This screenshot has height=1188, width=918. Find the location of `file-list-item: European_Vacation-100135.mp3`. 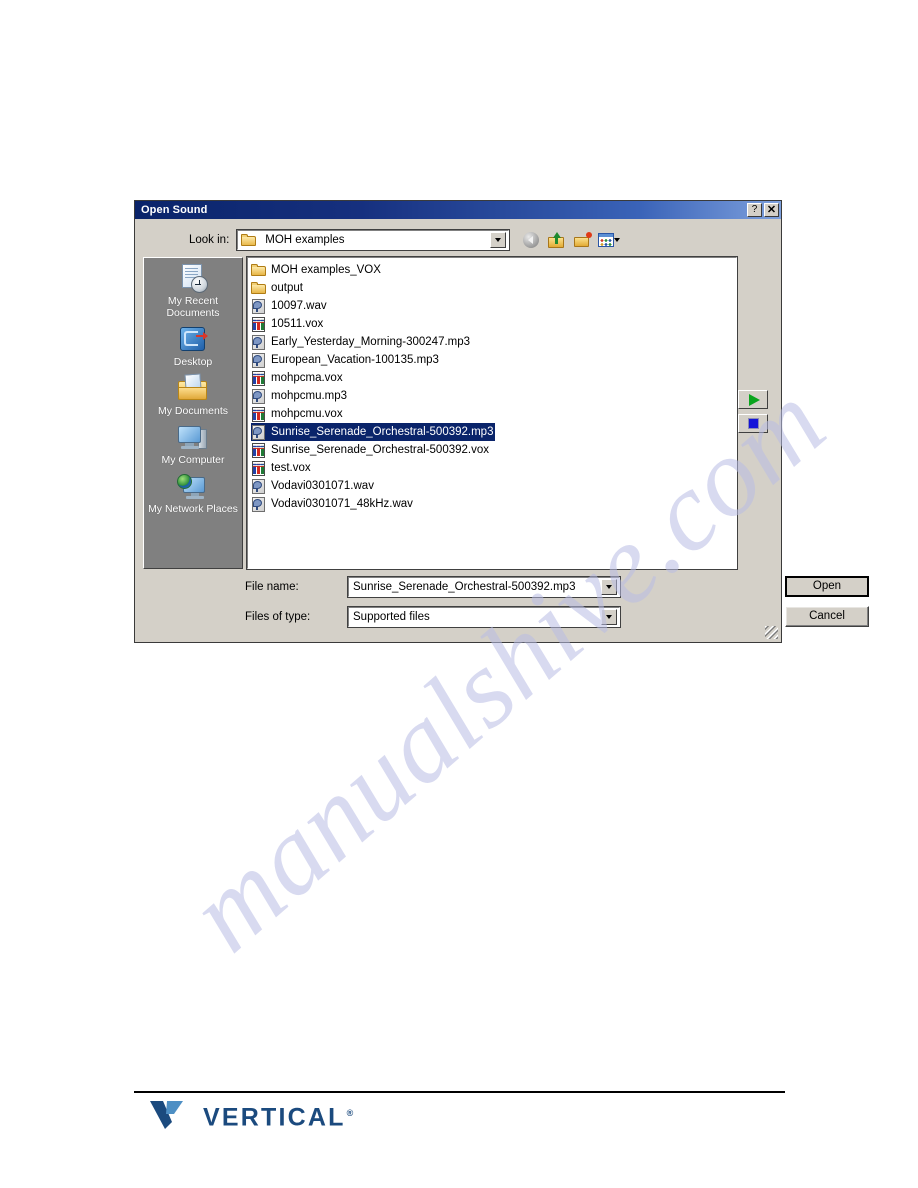

file-list-item: European_Vacation-100135.mp3 is located at coordinates (346, 360).